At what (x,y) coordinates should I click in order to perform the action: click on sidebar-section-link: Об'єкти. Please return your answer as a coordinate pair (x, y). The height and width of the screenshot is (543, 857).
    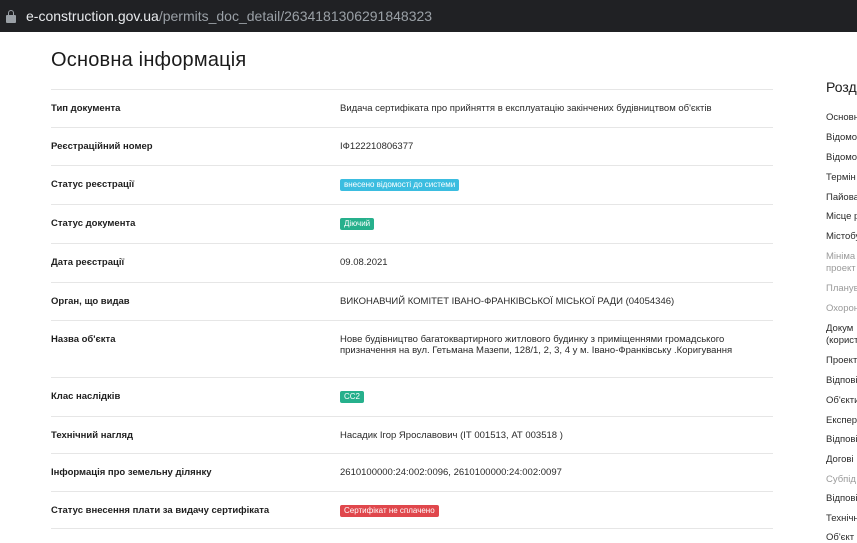
    Looking at the image, I should click on (841, 400).